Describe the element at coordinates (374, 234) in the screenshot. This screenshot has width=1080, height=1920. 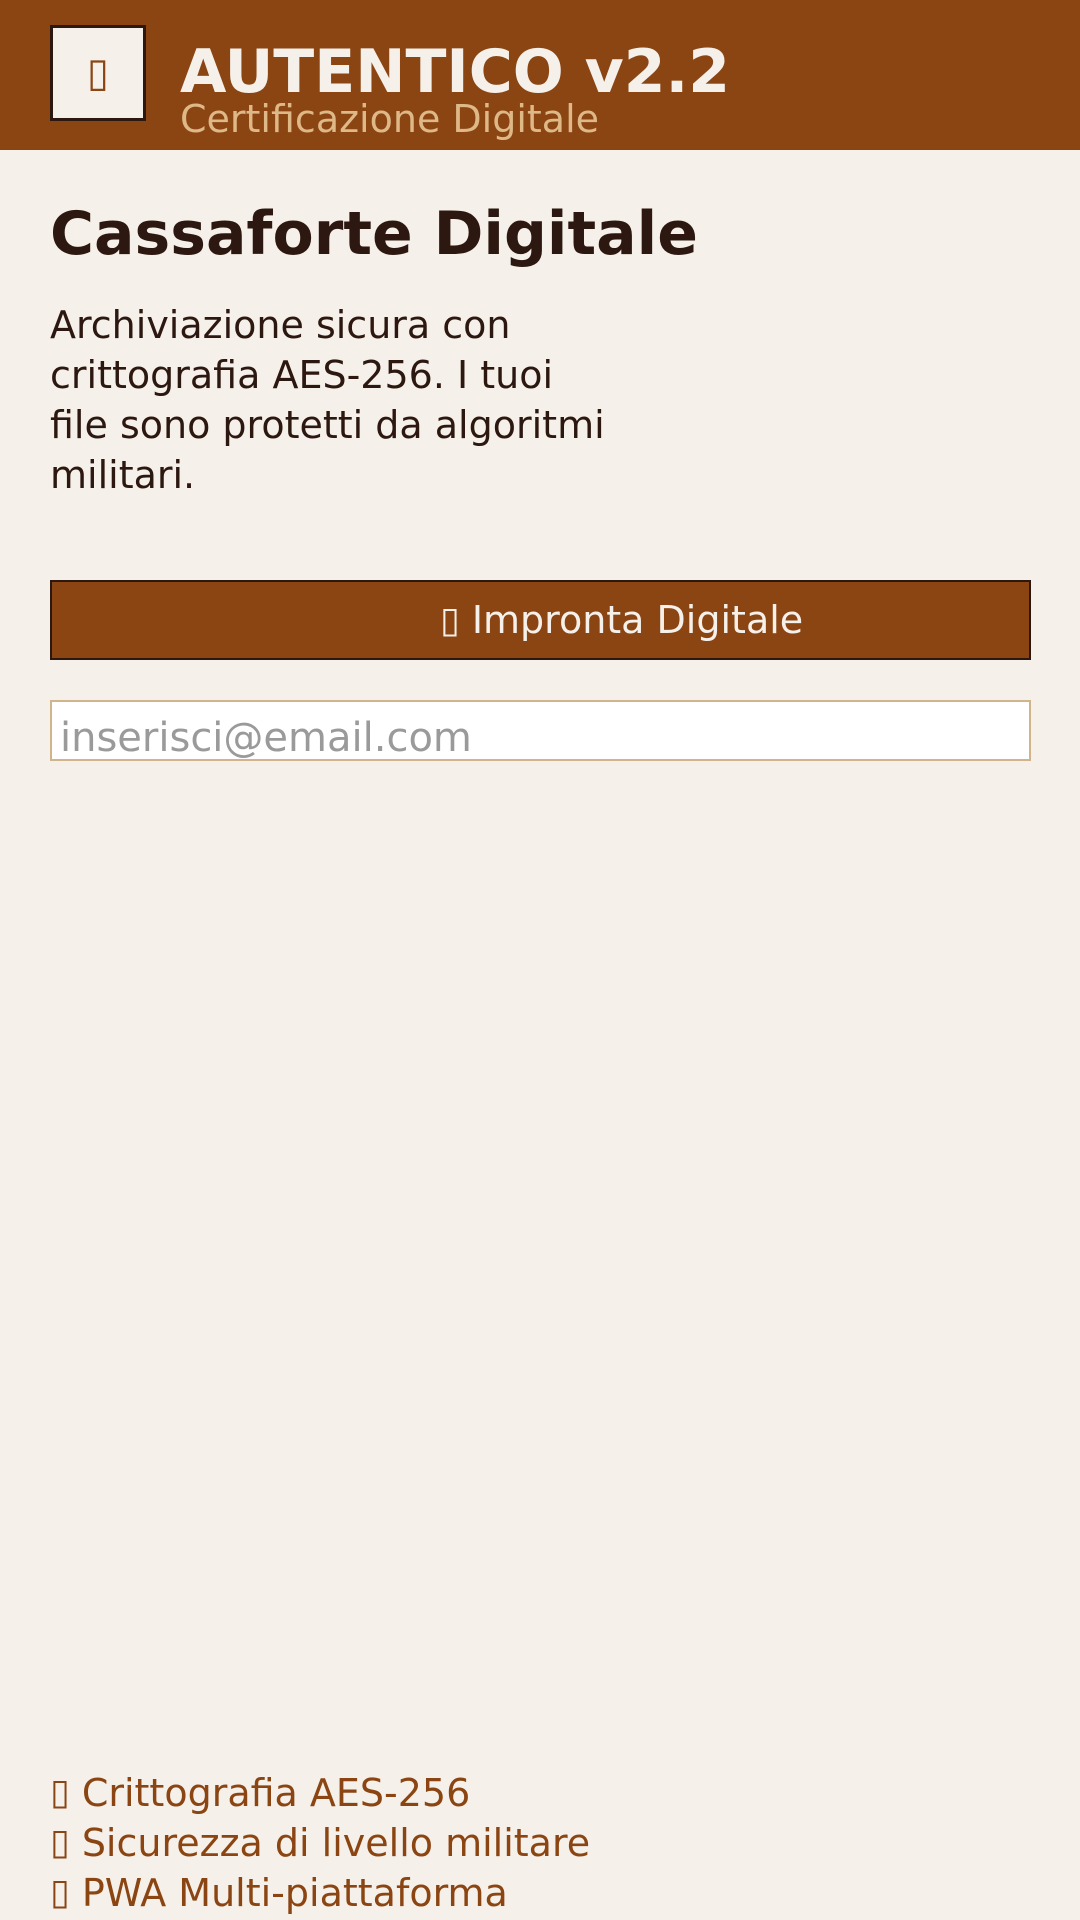
I see `page-title: Cassaforte Digitale` at that location.